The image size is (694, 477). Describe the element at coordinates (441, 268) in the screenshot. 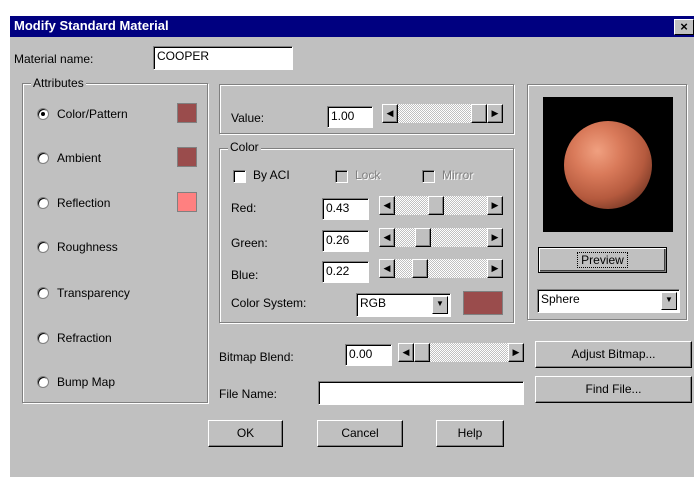

I see `blue-slider: ◀ ▶` at that location.